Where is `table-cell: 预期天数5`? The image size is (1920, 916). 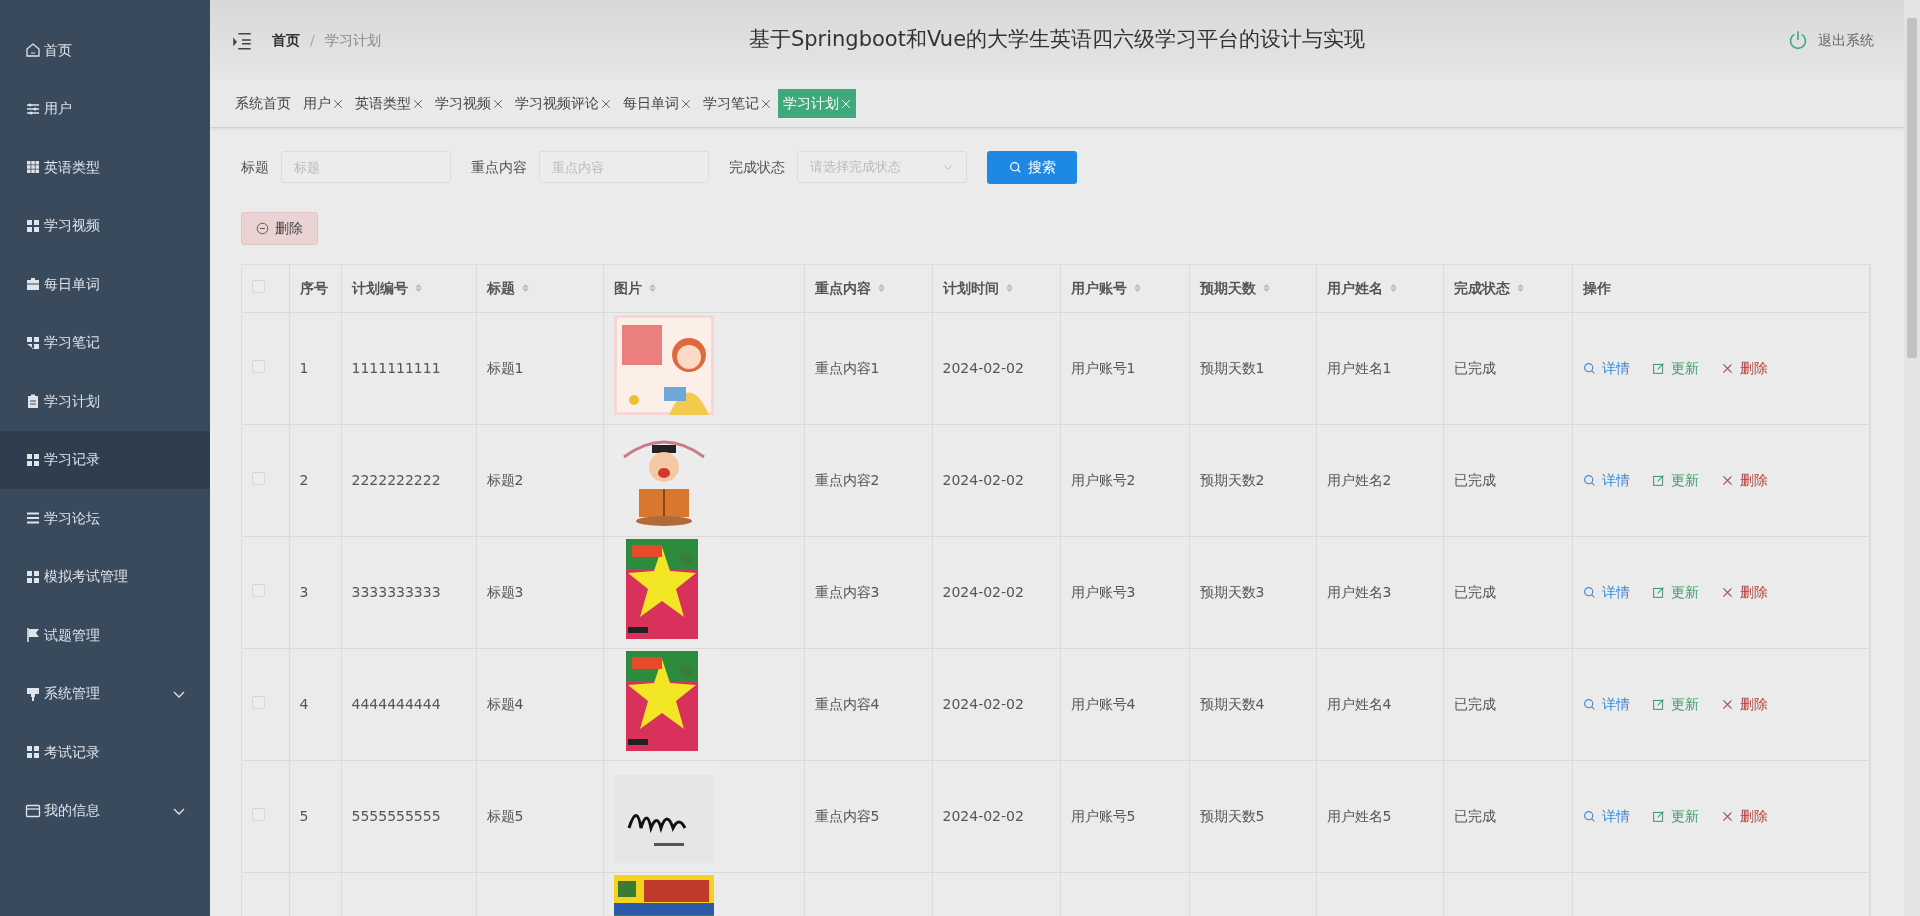
table-cell: 预期天数5 is located at coordinates (1232, 815).